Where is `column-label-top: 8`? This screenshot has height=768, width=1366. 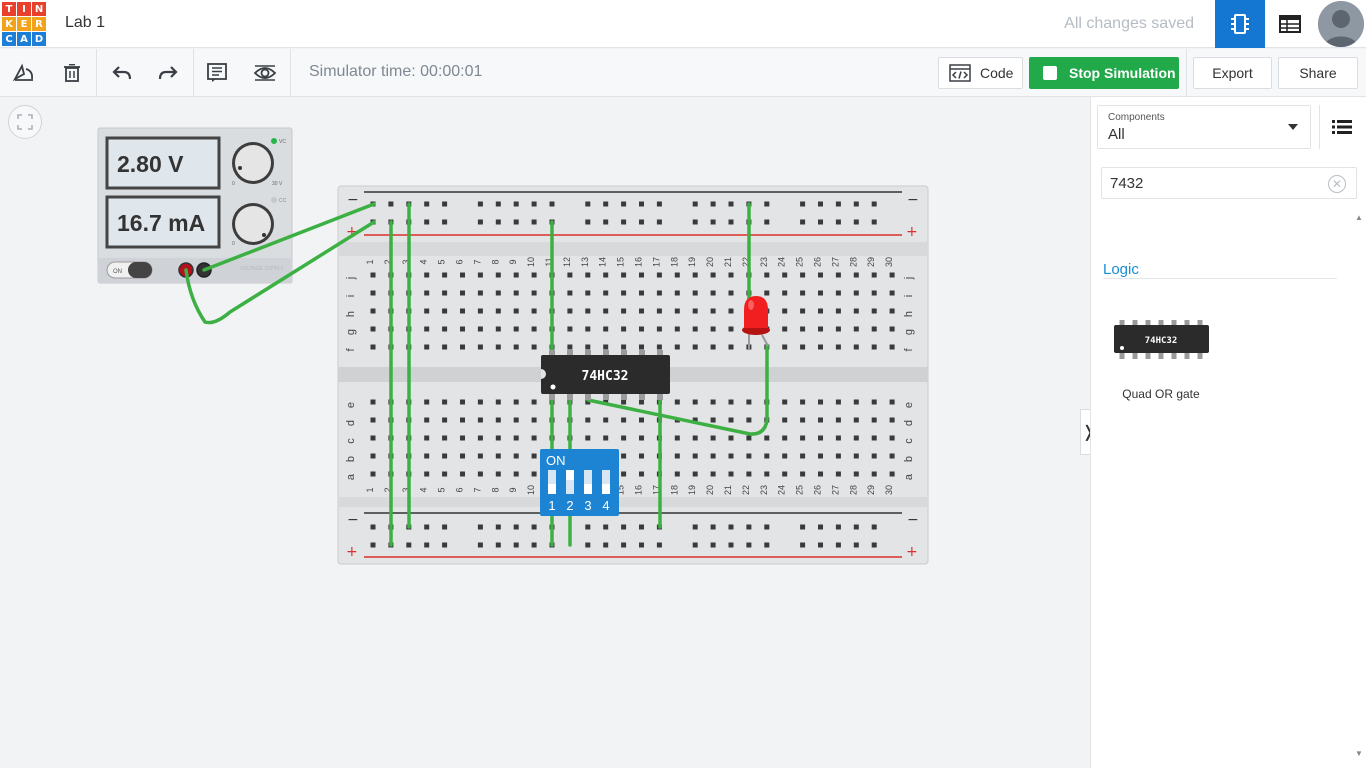 column-label-top: 8 is located at coordinates (495, 261).